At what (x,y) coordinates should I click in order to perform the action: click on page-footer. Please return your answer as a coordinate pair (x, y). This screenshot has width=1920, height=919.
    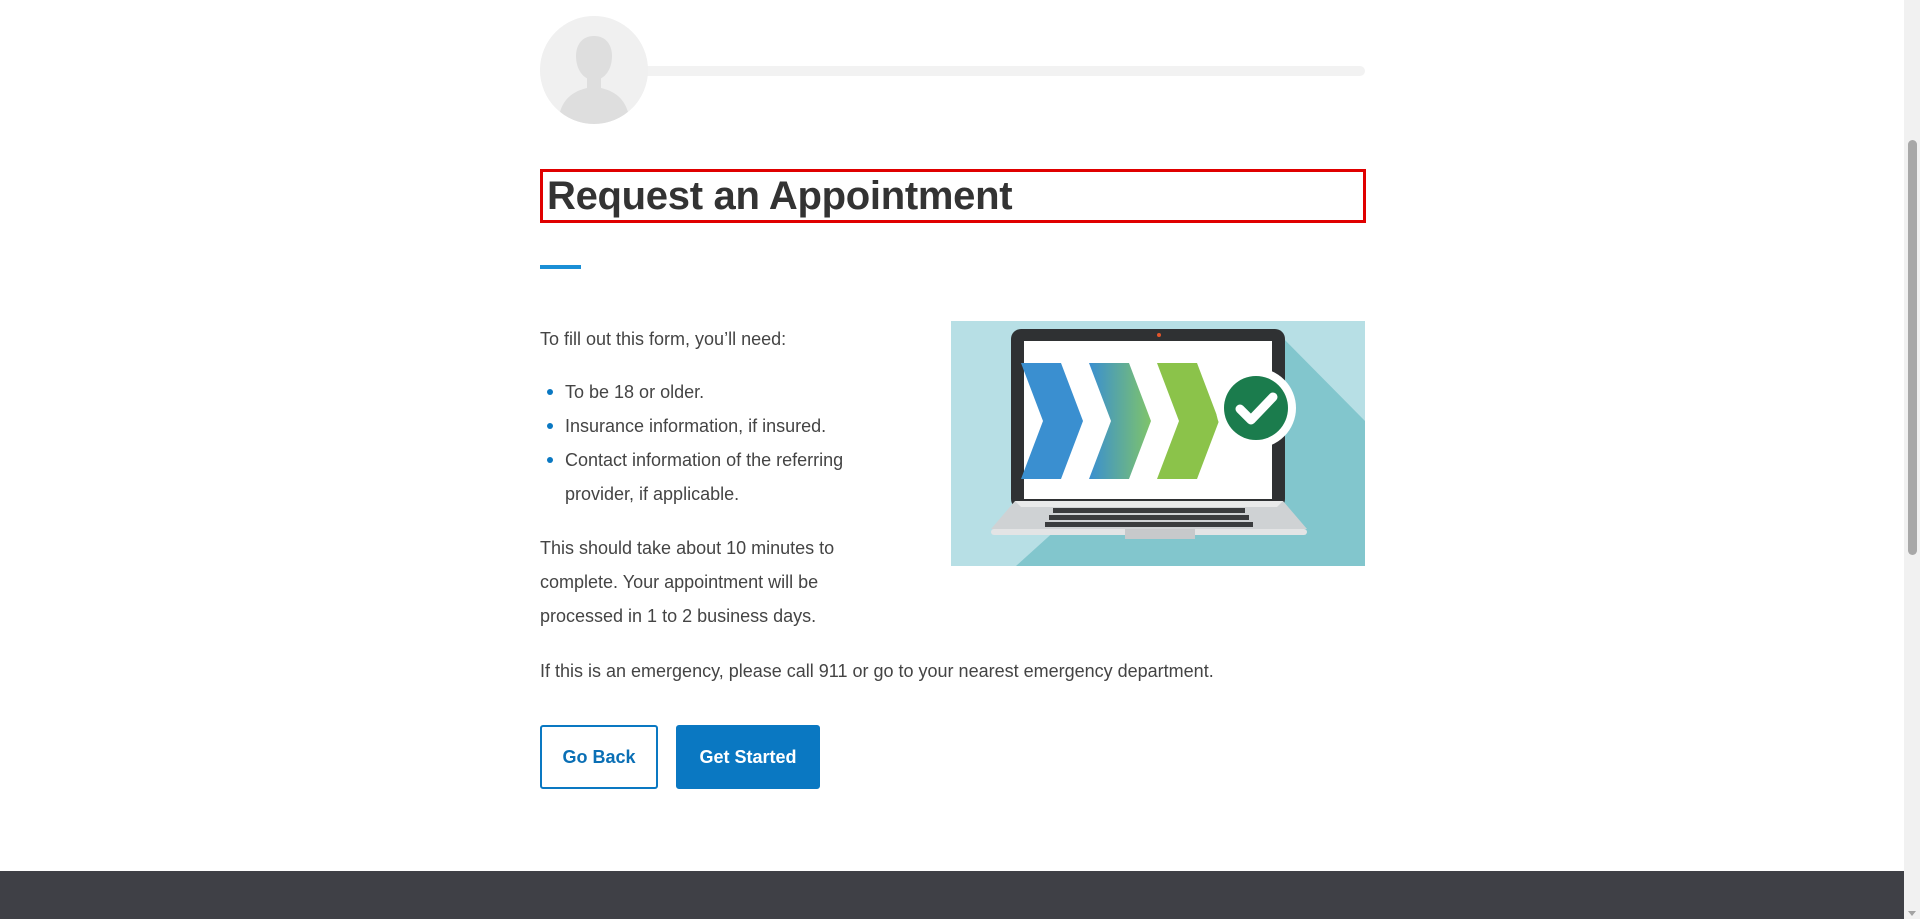
    Looking at the image, I should click on (952, 895).